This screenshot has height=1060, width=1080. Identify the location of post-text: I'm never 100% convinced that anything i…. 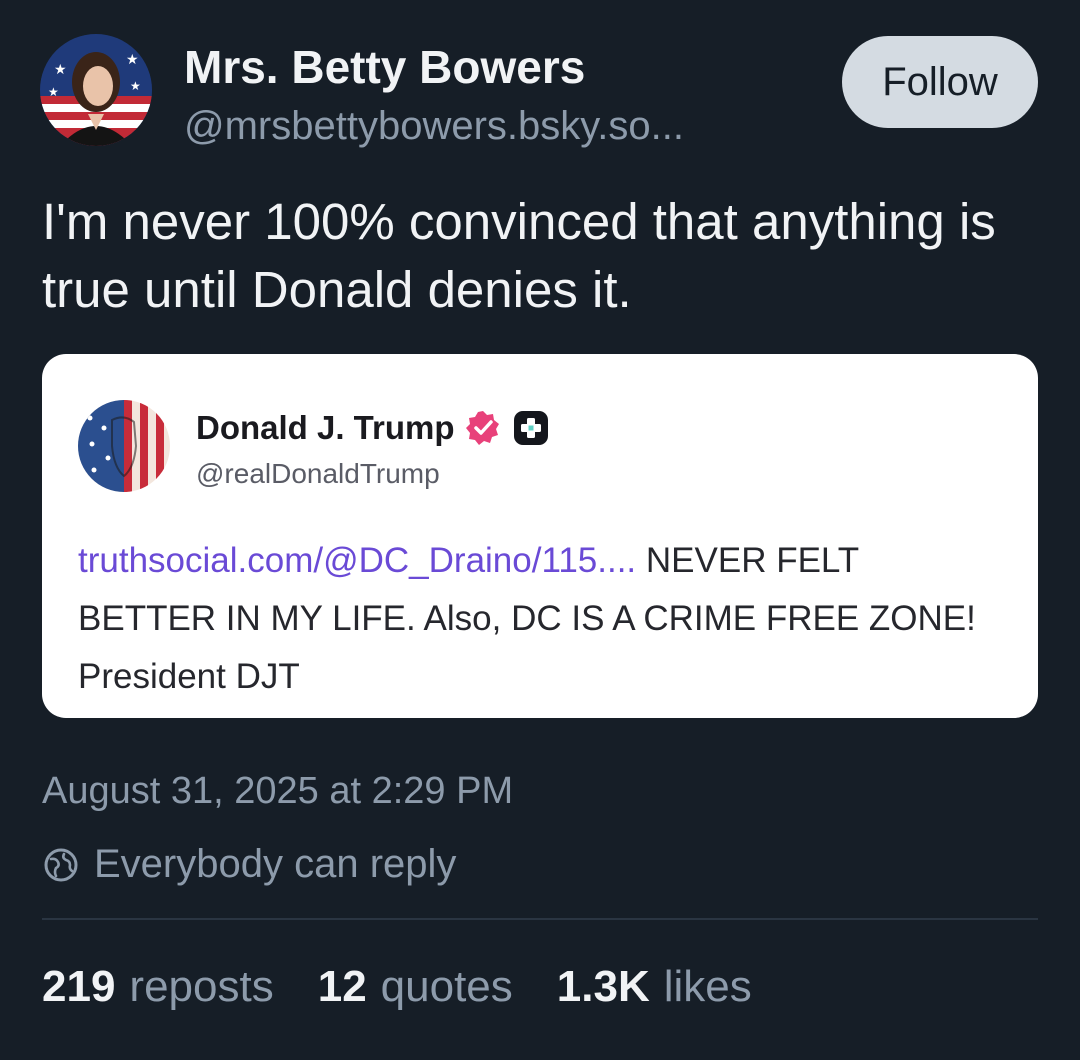
(519, 255).